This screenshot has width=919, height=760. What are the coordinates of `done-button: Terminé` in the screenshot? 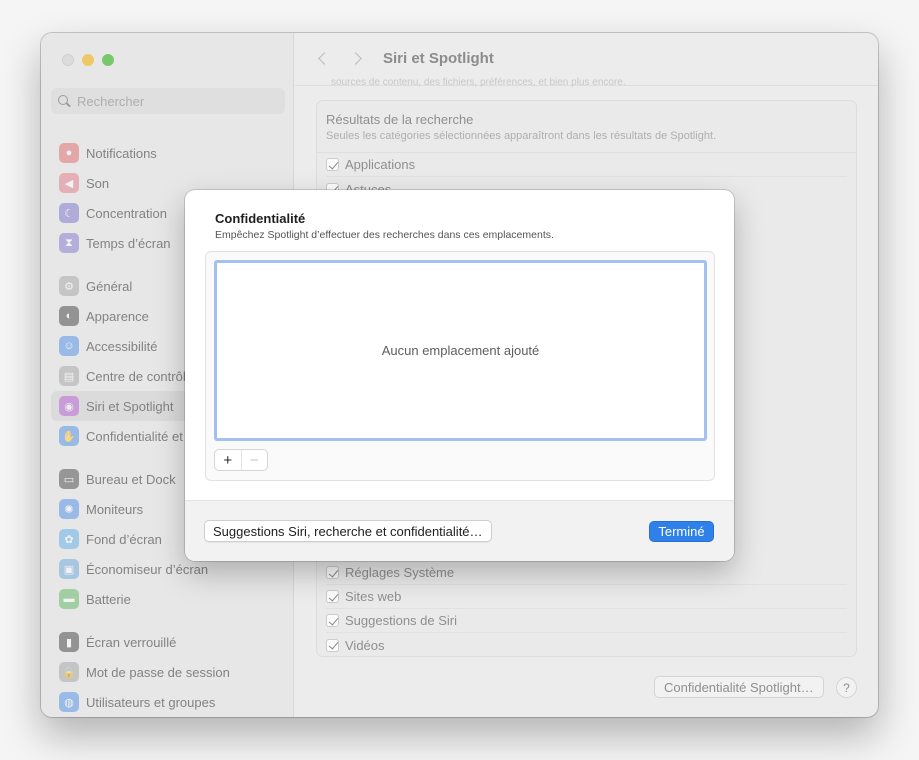 It's located at (681, 531).